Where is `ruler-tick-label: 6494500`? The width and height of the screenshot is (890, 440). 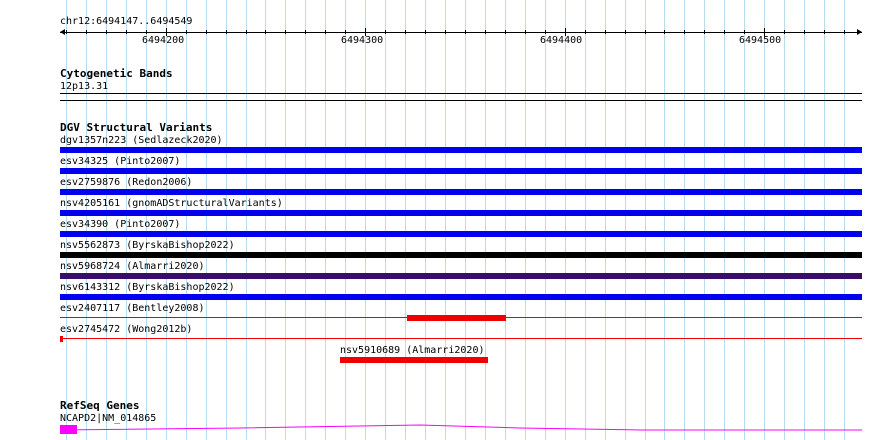
ruler-tick-label: 6494500 is located at coordinates (760, 40).